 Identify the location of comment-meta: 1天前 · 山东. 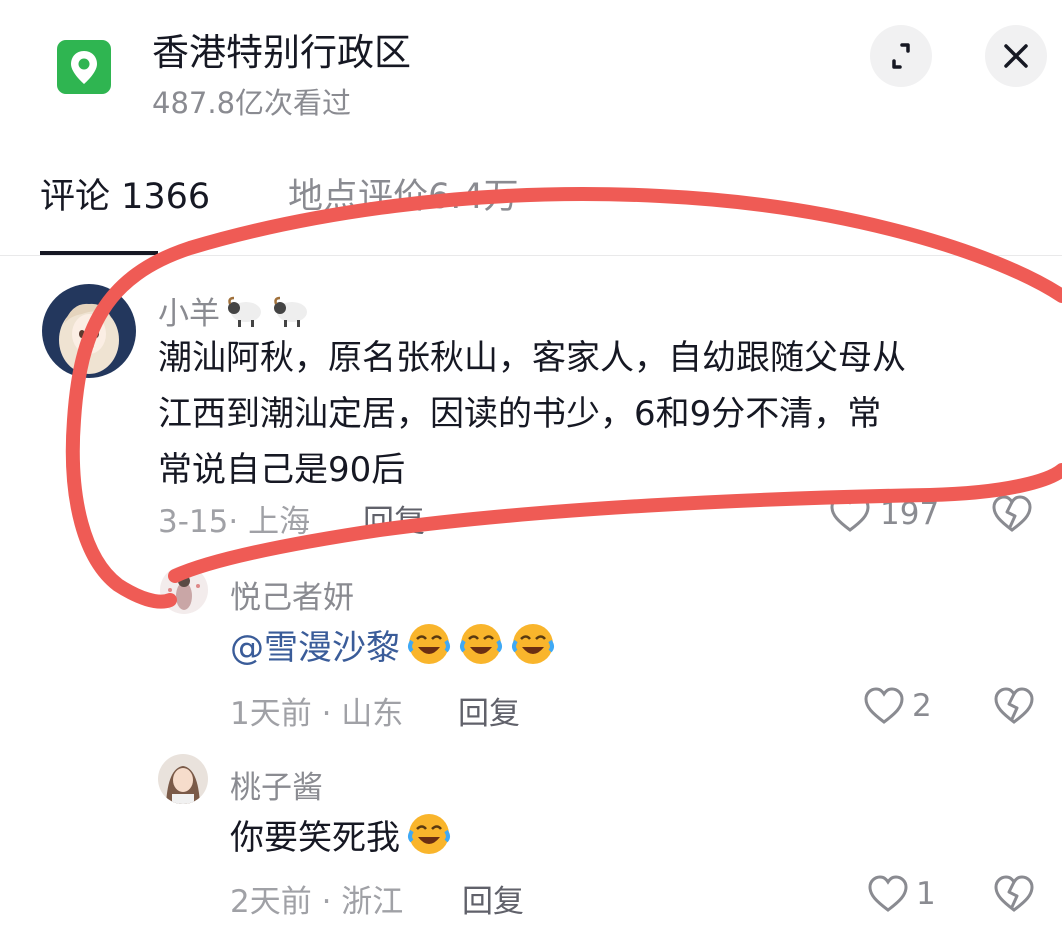
(317, 714).